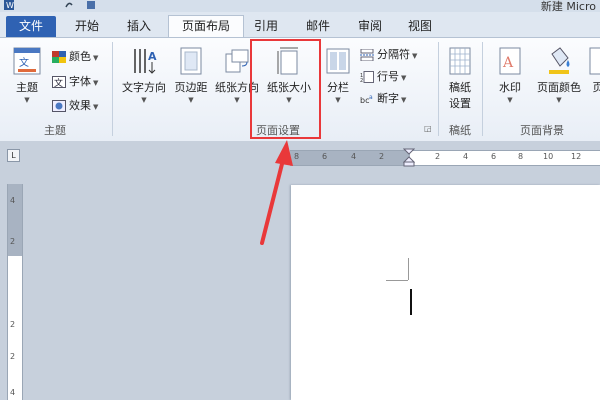  Describe the element at coordinates (318, 26) in the screenshot. I see `tab-mailings: 邮件` at that location.